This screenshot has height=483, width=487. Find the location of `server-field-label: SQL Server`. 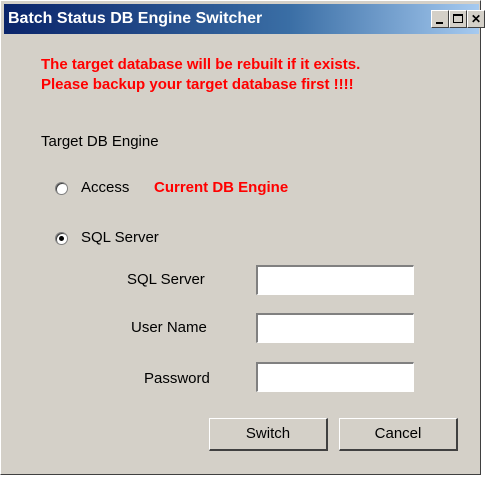

server-field-label: SQL Server is located at coordinates (166, 279).